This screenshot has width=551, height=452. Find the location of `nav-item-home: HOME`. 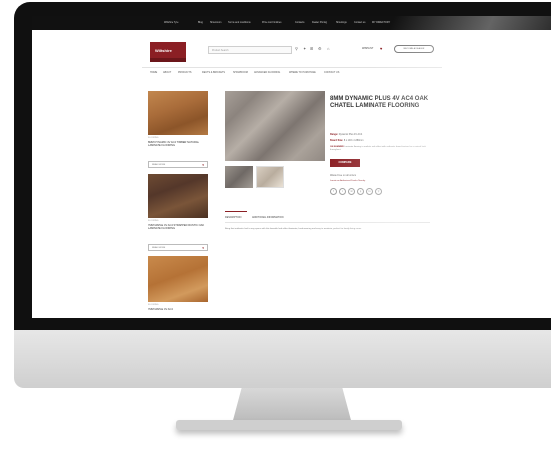

nav-item-home: HOME is located at coordinates (153, 72).